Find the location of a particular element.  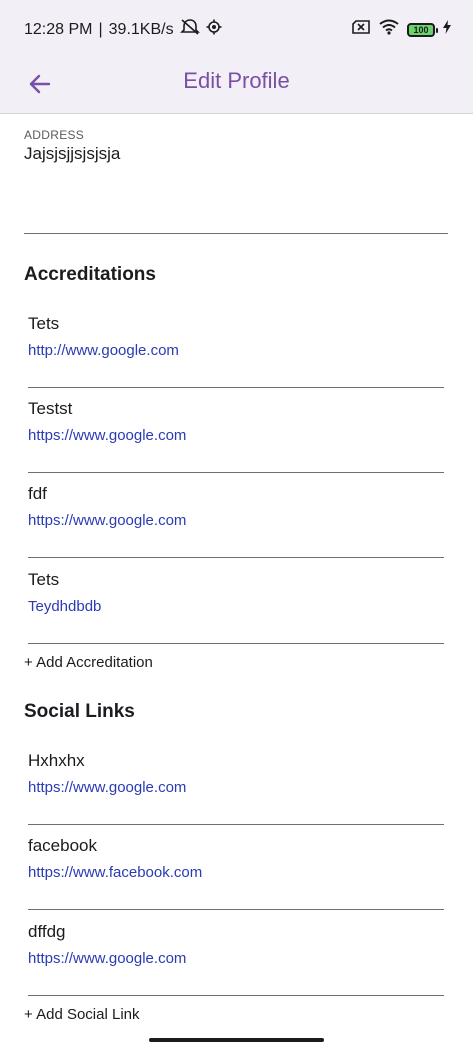

accreditation-link: Teydhdbdb is located at coordinates (64, 606).